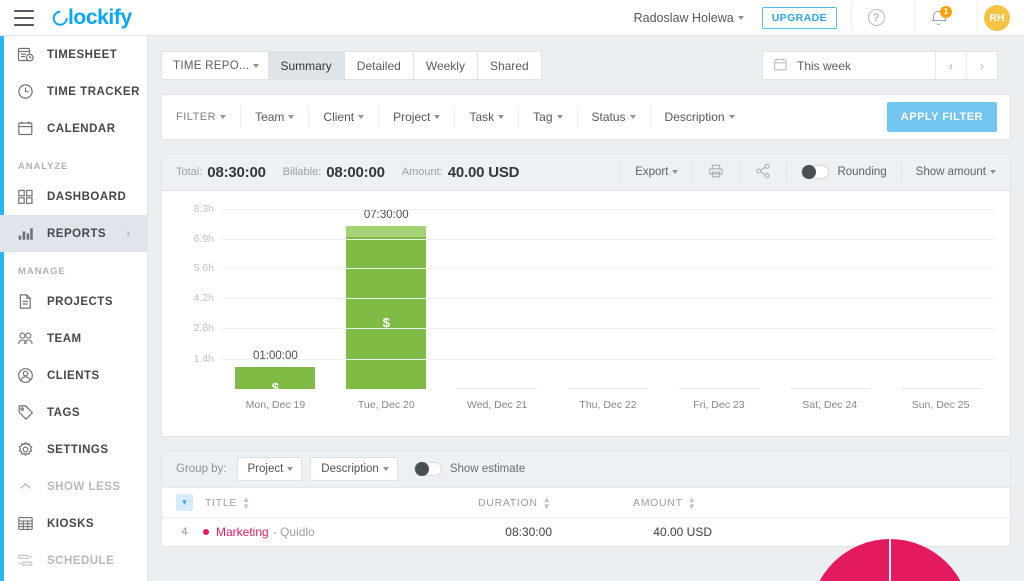  I want to click on column-header-amount: AMOUNT ▲ ▼, so click(665, 502).